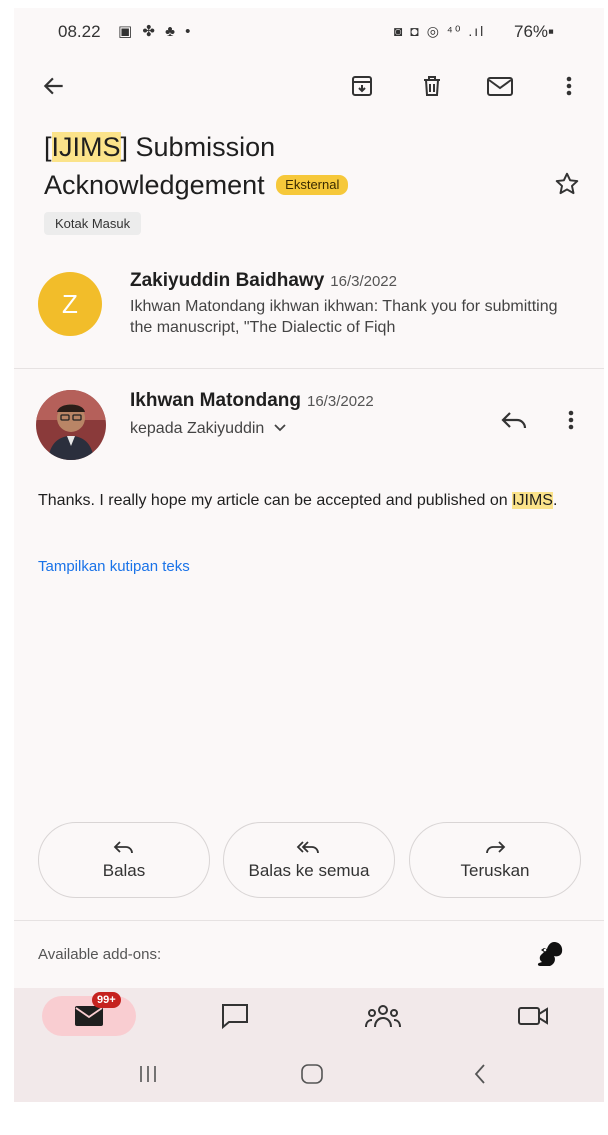 The image size is (608, 1135). I want to click on battery-indicator: 76%▪, so click(534, 31).